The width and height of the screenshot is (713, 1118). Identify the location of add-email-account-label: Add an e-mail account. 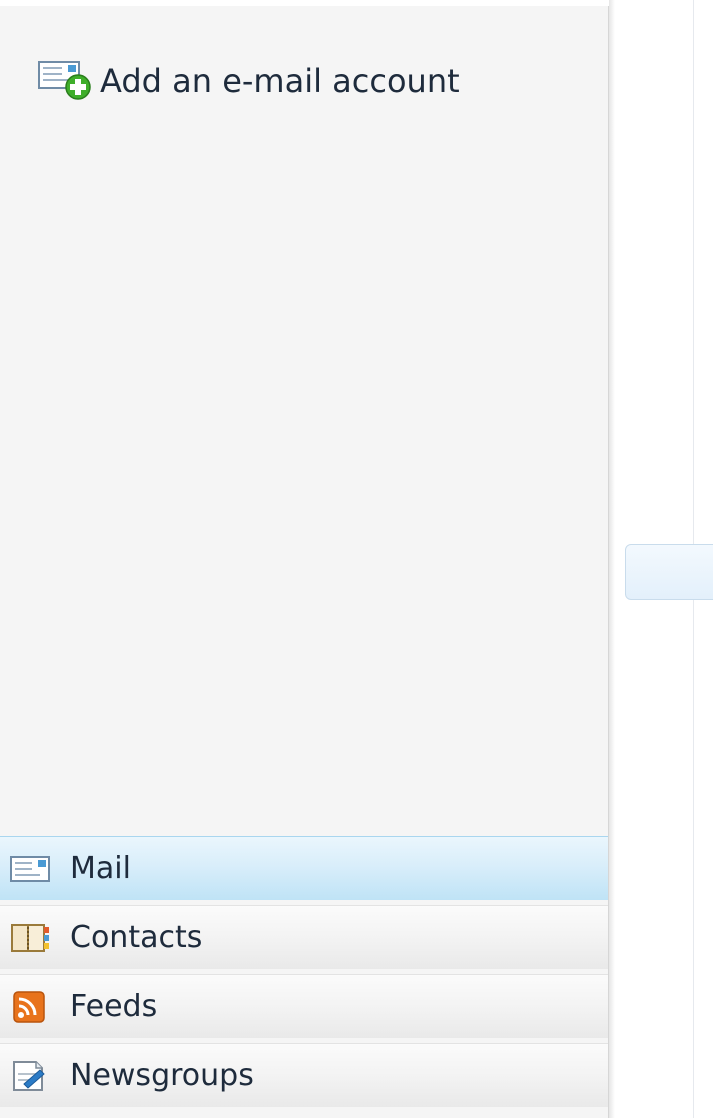
(280, 81).